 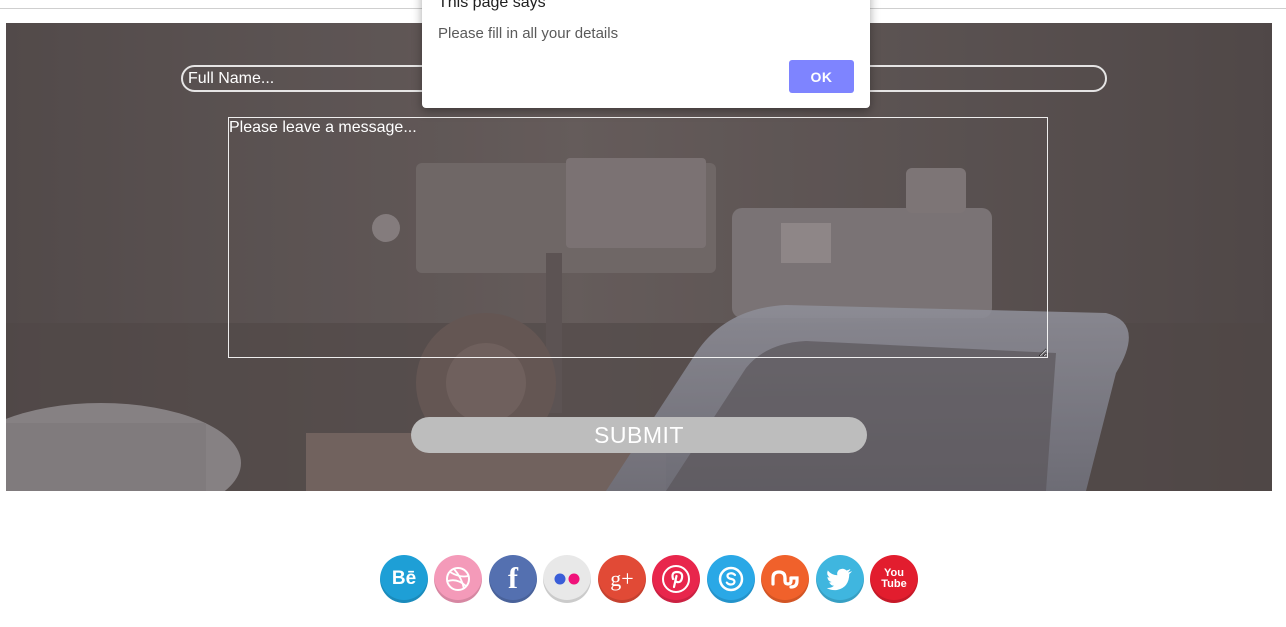 I want to click on google-plus-icon: g+, so click(x=622, y=579).